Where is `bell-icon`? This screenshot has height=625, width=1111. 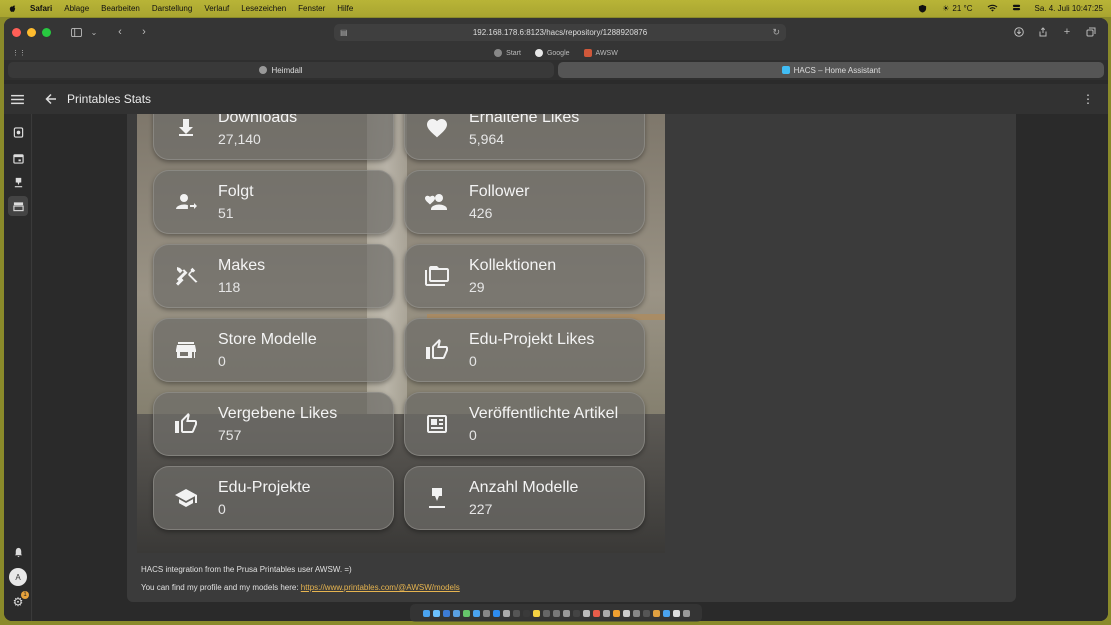
bell-icon is located at coordinates (18, 552).